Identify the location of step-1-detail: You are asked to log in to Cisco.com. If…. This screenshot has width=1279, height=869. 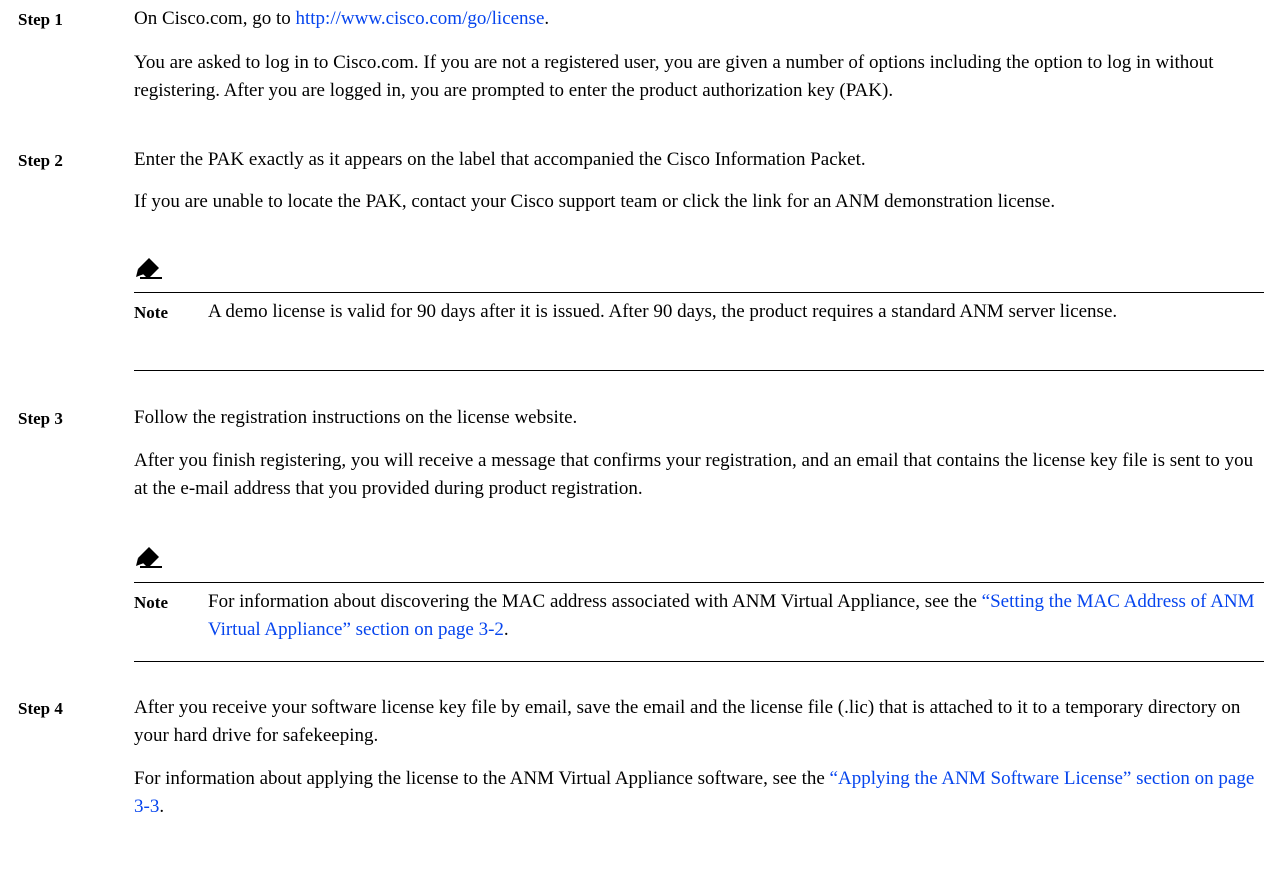
(674, 76).